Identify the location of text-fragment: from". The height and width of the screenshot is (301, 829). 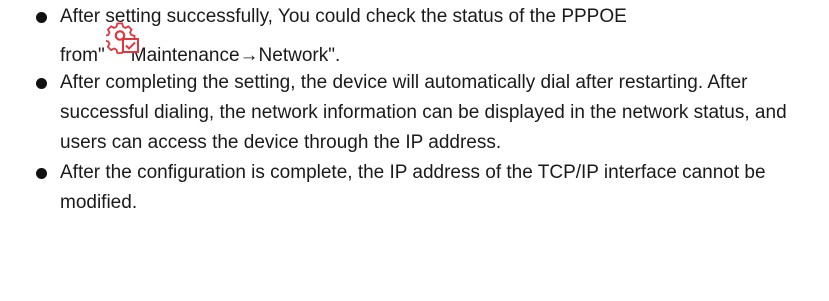
(82, 56).